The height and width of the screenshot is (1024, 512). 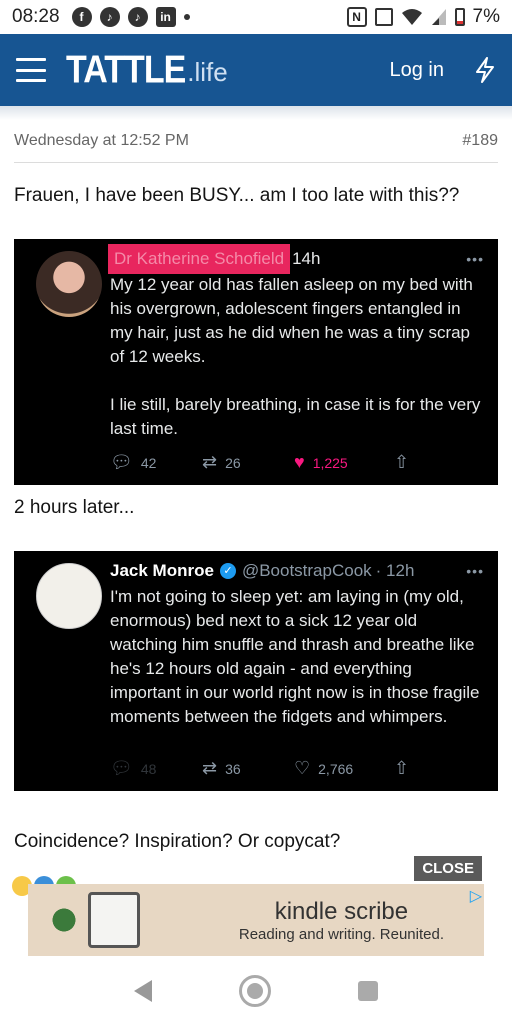 I want to click on signal-icon, so click(x=438, y=17).